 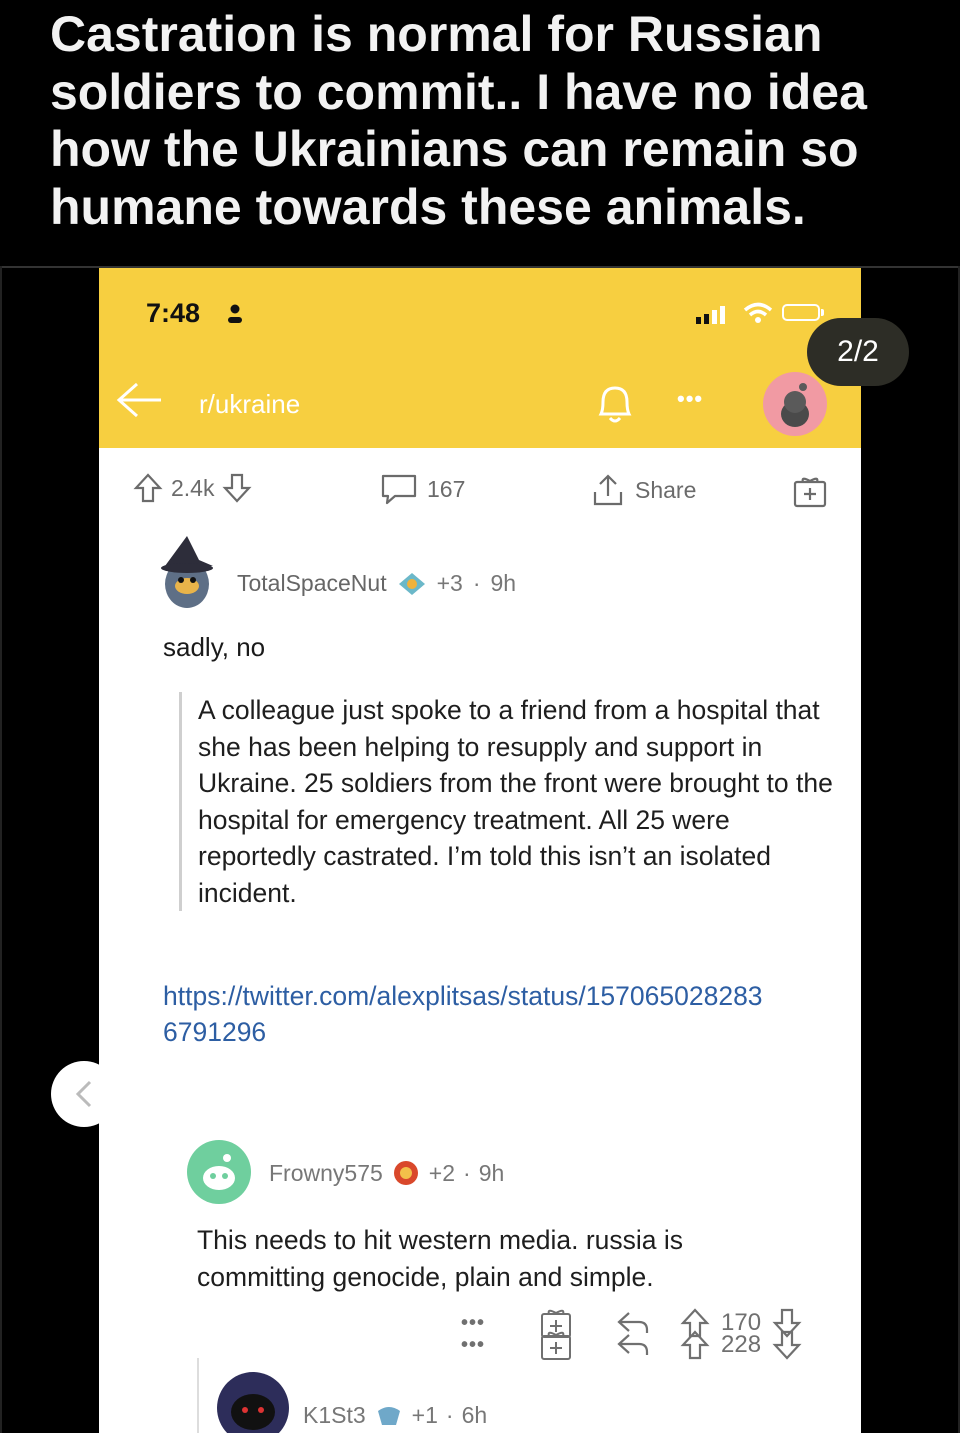 What do you see at coordinates (140, 400) in the screenshot?
I see `back-arrow-icon` at bounding box center [140, 400].